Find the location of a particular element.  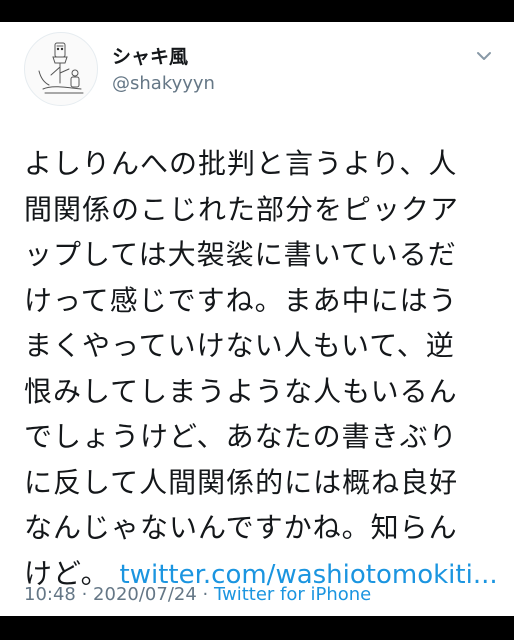

tweet-line: に反して人間関係的には概ね良好 is located at coordinates (241, 482).